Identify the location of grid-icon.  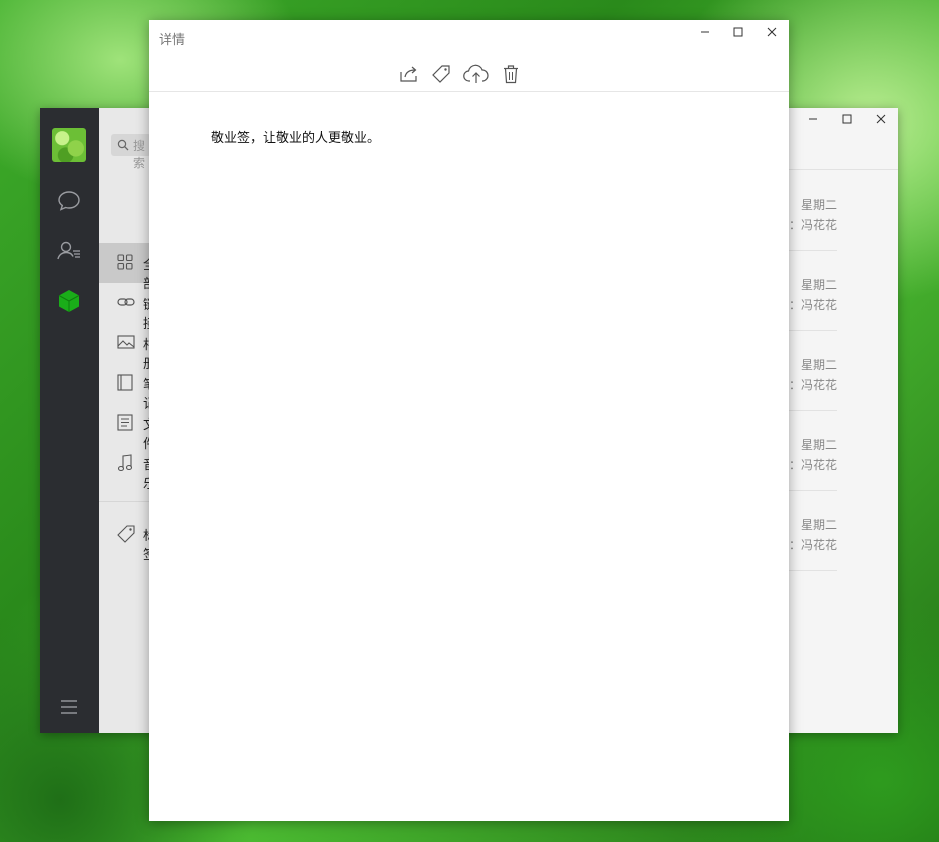
(125, 262).